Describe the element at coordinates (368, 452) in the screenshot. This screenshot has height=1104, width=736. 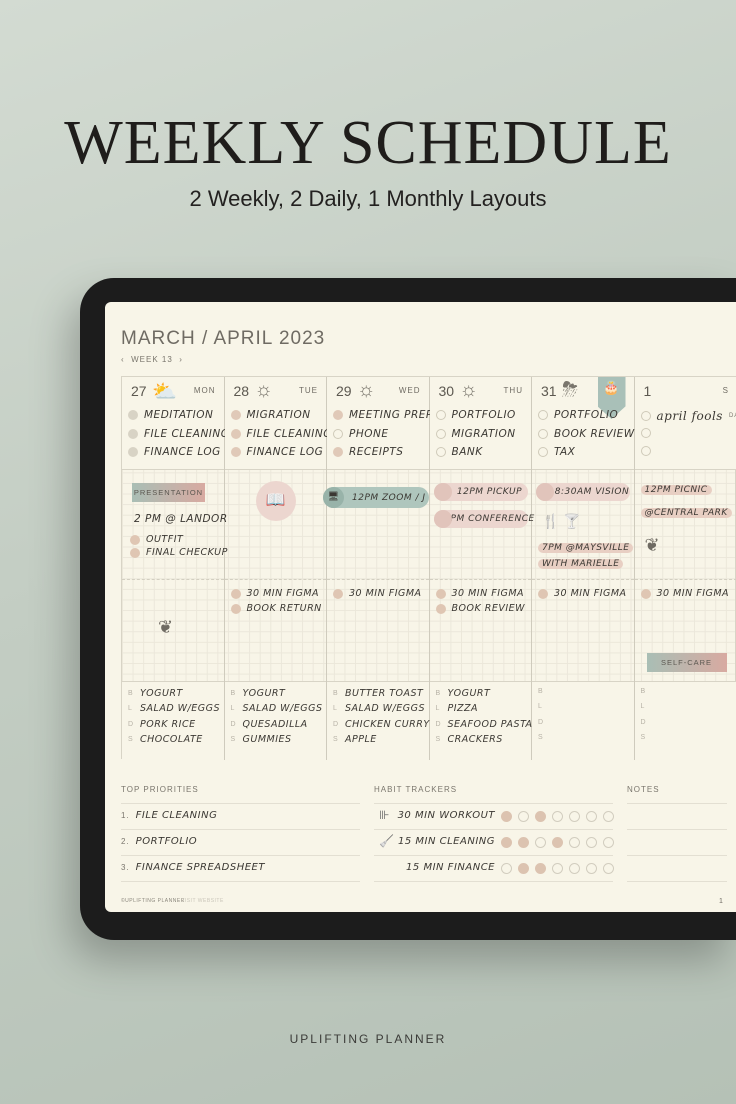
I see `task-item: RECEIPTS` at that location.